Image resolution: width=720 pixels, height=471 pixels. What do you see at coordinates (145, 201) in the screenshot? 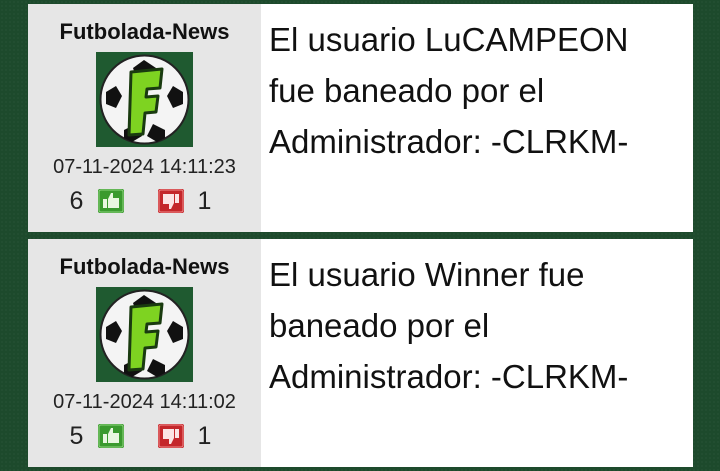
I see `vote-bar: 6 1` at bounding box center [145, 201].